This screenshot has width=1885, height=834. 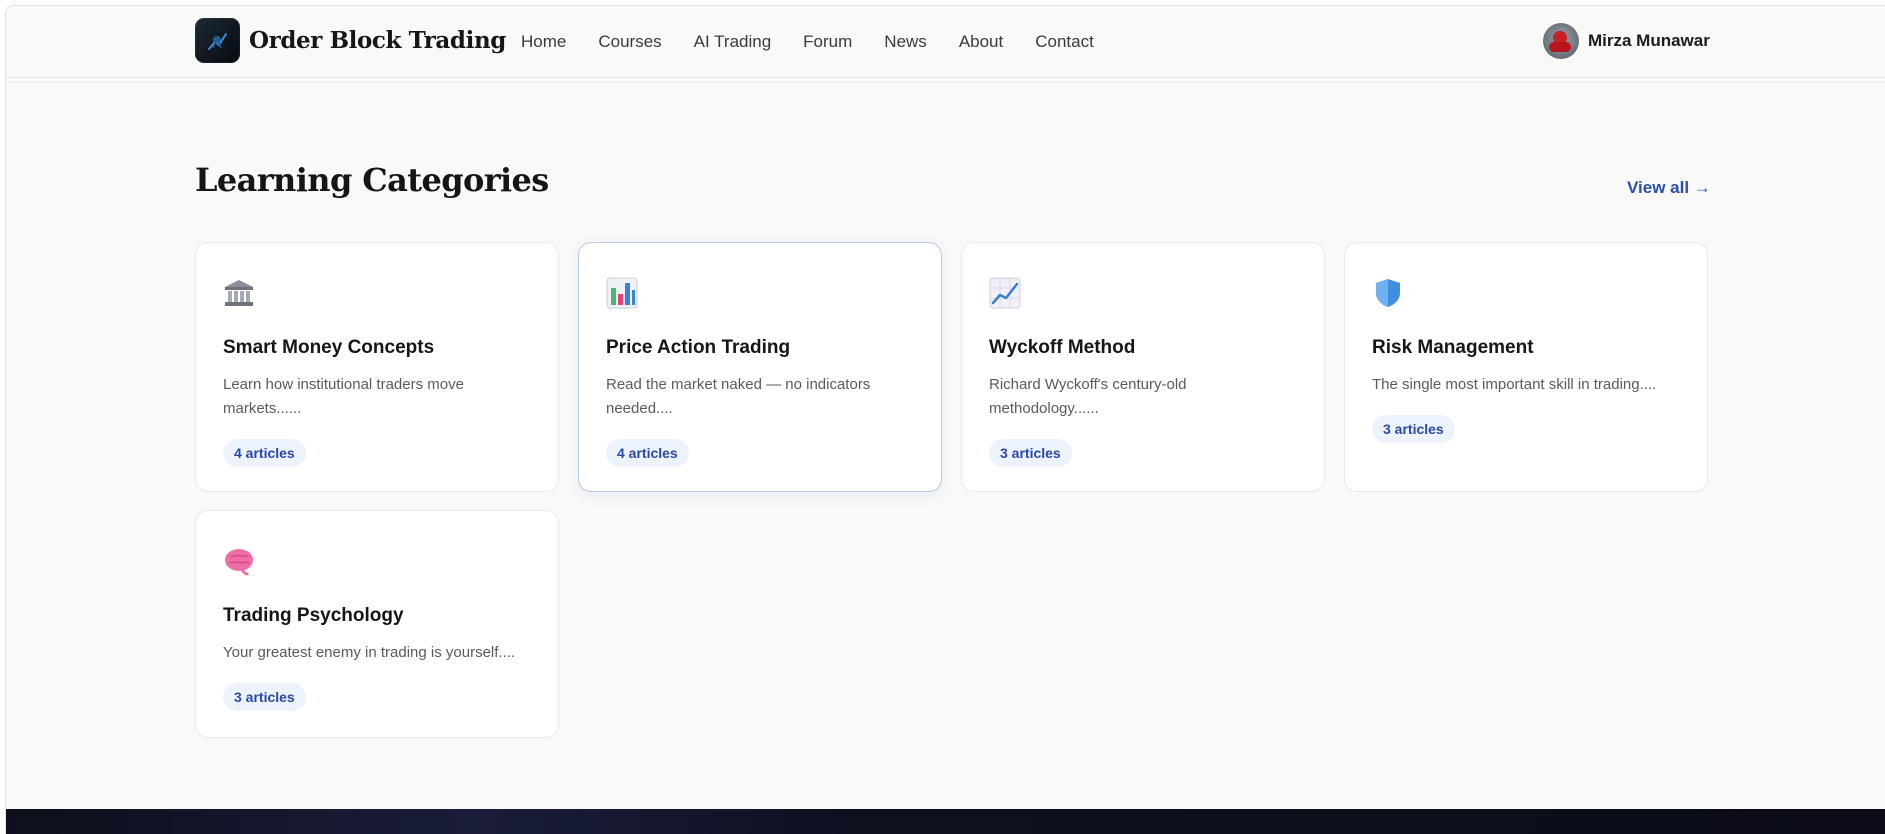 I want to click on nav-contact: Contact, so click(x=1064, y=42).